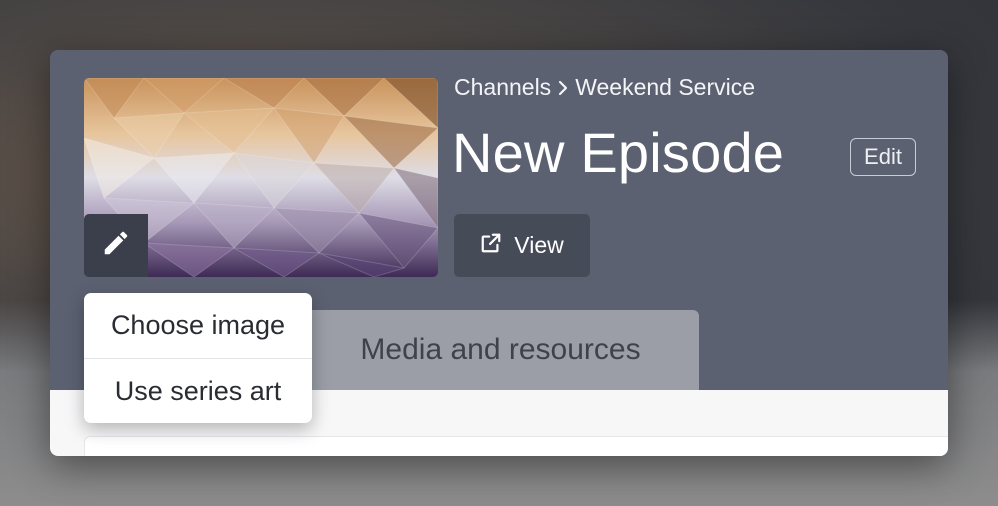 This screenshot has width=998, height=506. Describe the element at coordinates (563, 88) in the screenshot. I see `chevron-right-icon` at that location.